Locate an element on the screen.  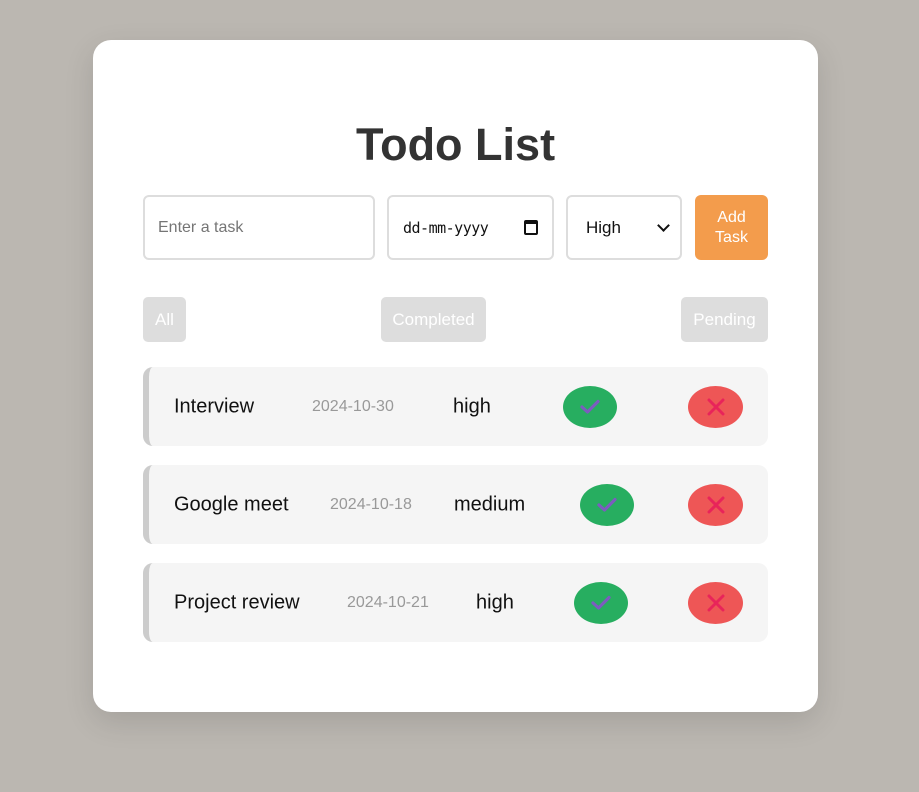
task-name: Google meet is located at coordinates (231, 504).